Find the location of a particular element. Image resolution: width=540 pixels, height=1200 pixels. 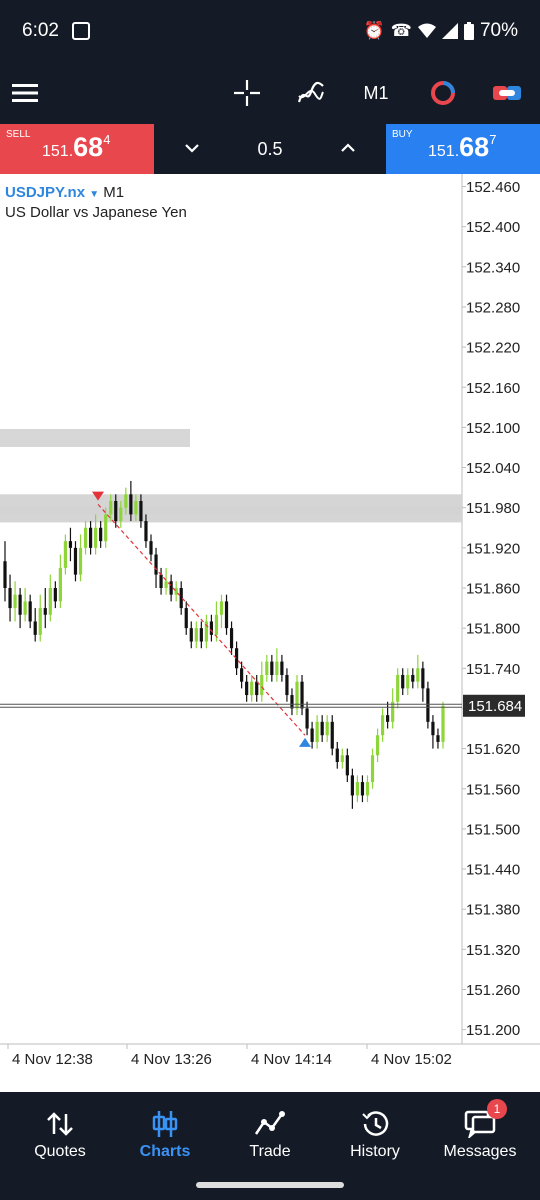

buy-price: 151.687 is located at coordinates (462, 147).